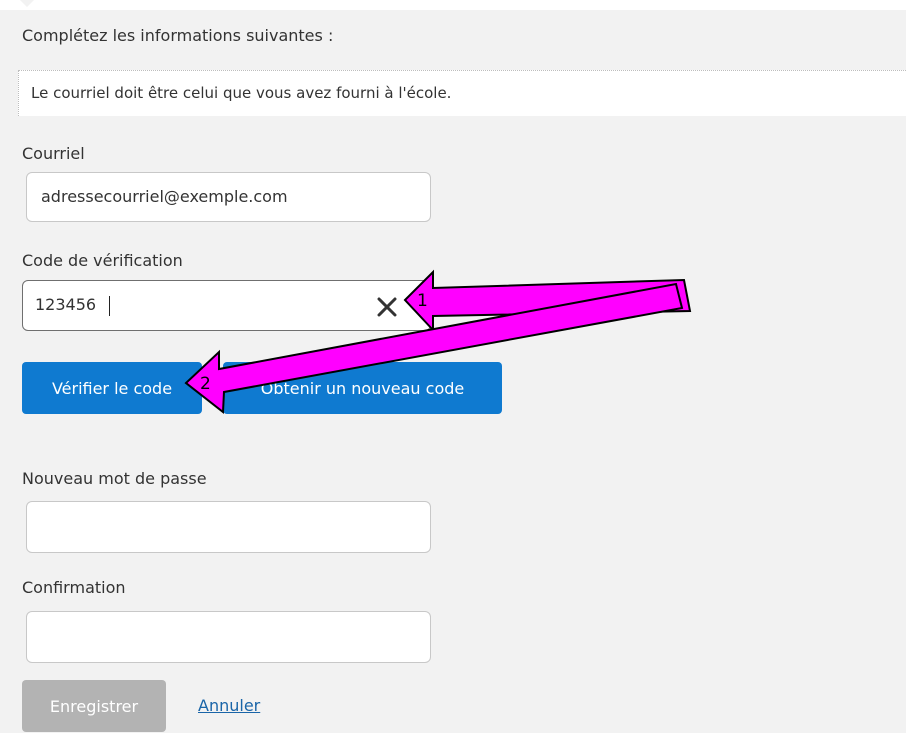  I want to click on arrow-1: 1, so click(547, 301).